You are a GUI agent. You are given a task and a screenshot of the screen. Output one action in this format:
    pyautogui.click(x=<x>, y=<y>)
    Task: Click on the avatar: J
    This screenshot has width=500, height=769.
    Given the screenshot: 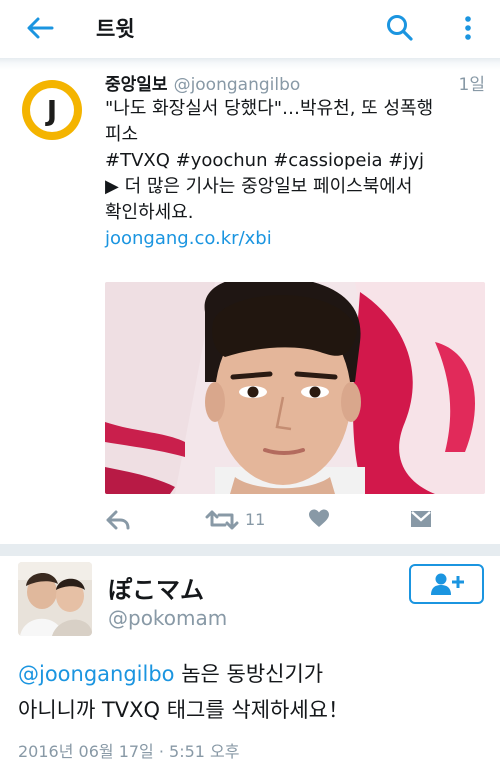 What is the action you would take?
    pyautogui.click(x=52, y=110)
    